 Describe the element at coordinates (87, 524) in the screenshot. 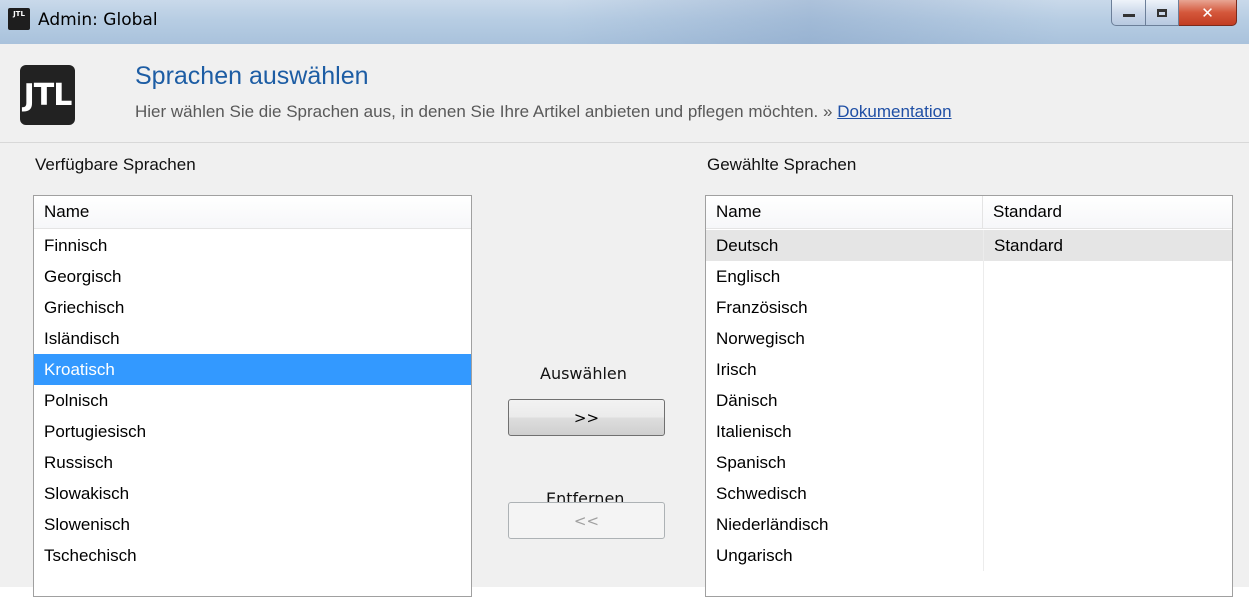

I see `list-item-label: Slowenisch` at that location.